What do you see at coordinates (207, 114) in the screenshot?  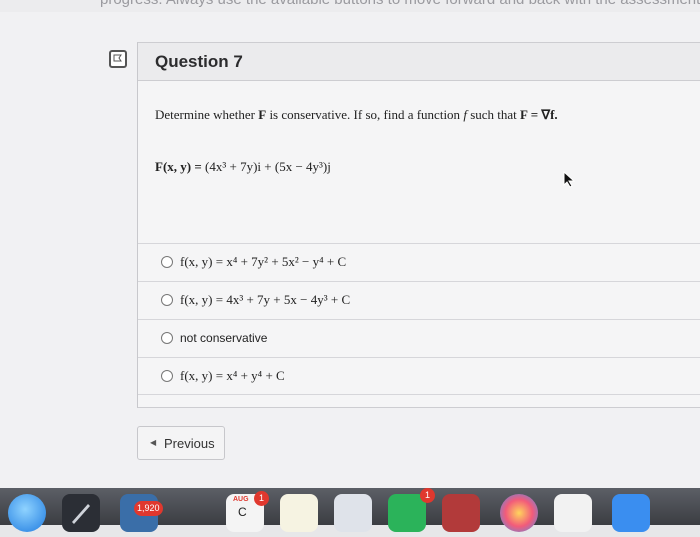 I see `prompt-start: Determine whether` at bounding box center [207, 114].